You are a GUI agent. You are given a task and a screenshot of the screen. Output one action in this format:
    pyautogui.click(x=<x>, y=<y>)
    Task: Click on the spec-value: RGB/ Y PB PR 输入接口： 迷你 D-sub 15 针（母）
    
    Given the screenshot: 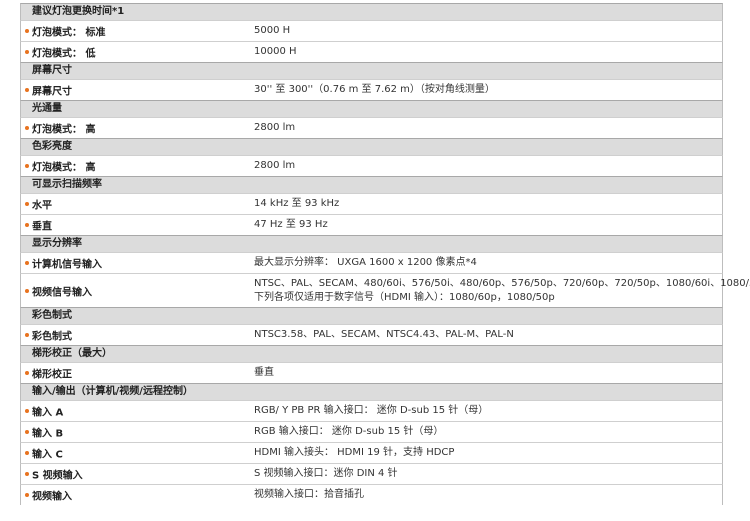 What is the action you would take?
    pyautogui.click(x=371, y=411)
    